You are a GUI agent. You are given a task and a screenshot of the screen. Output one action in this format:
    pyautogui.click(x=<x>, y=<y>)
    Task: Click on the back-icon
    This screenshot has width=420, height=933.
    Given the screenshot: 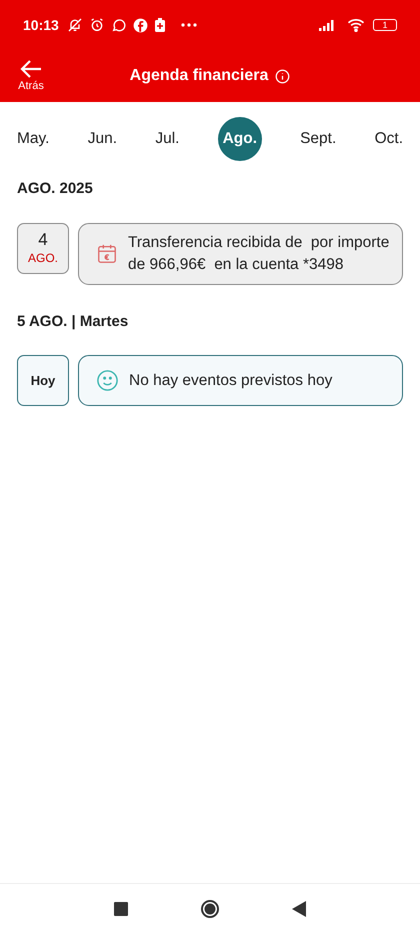 What is the action you would take?
    pyautogui.click(x=299, y=908)
    